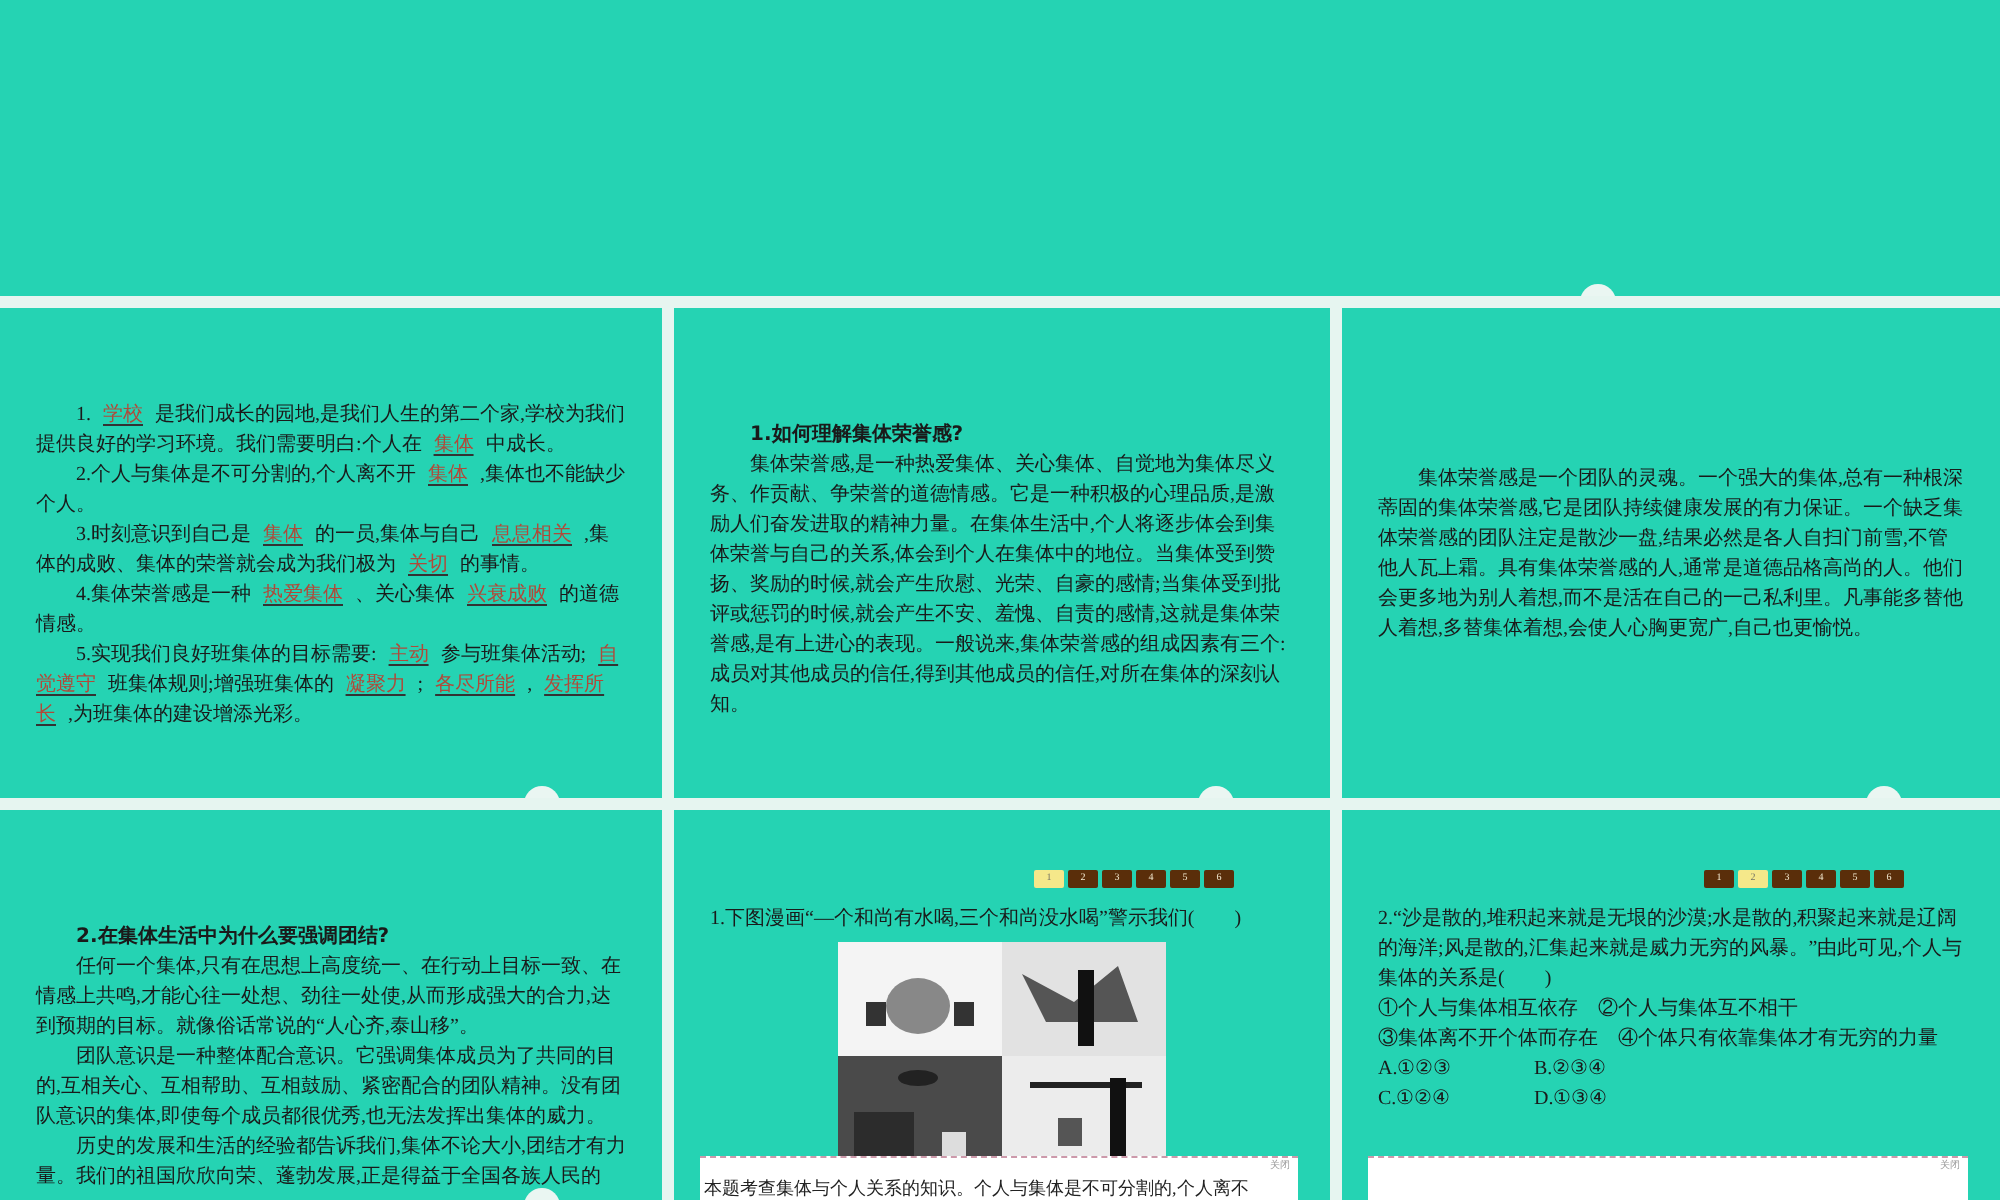  I want to click on paragraph-text: 团队意识是一种整体配合意识。它强调集体成员为了共同的目的,互相关心、互相帮助、互相鼓励、紧密配合的团队精神。没有团队意识的集体,即使每个成员都很优秀,也无法发挥出集体的威力。, so click(329, 1087).